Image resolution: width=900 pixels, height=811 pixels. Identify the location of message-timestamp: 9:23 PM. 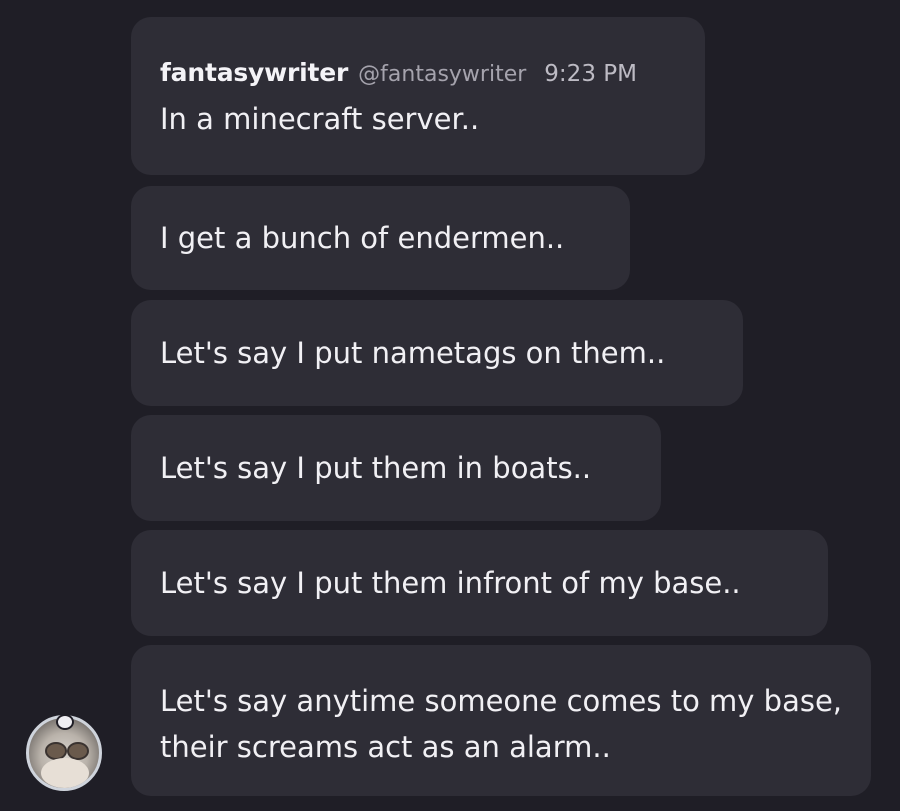
(590, 74).